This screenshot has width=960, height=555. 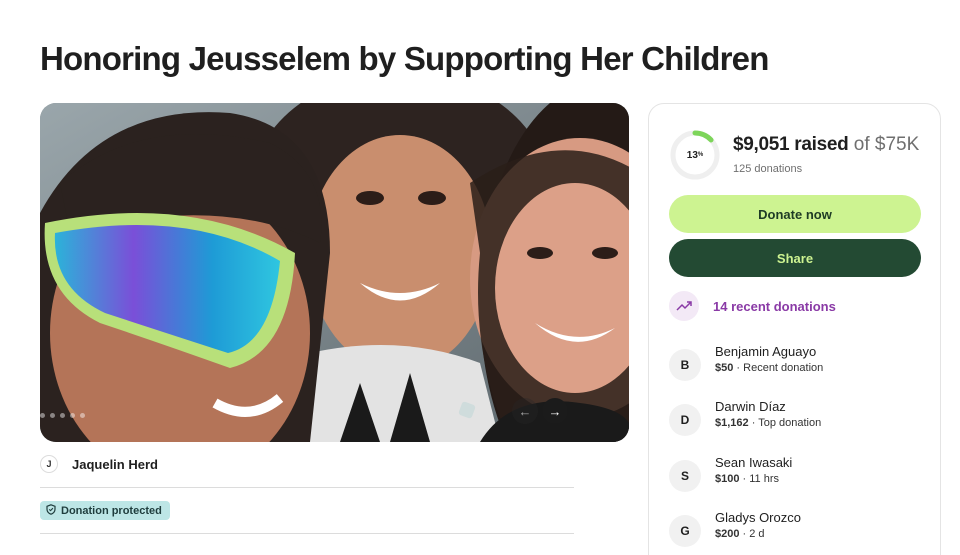 I want to click on carousel-next-button: →, so click(x=555, y=411).